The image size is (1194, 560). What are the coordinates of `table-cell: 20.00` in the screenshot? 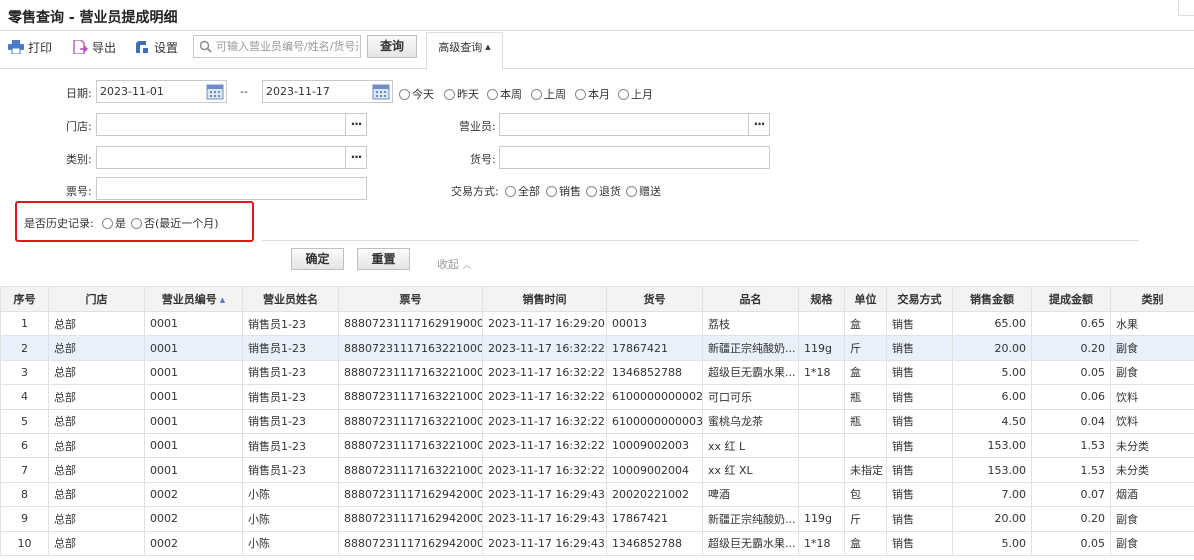 It's located at (992, 348).